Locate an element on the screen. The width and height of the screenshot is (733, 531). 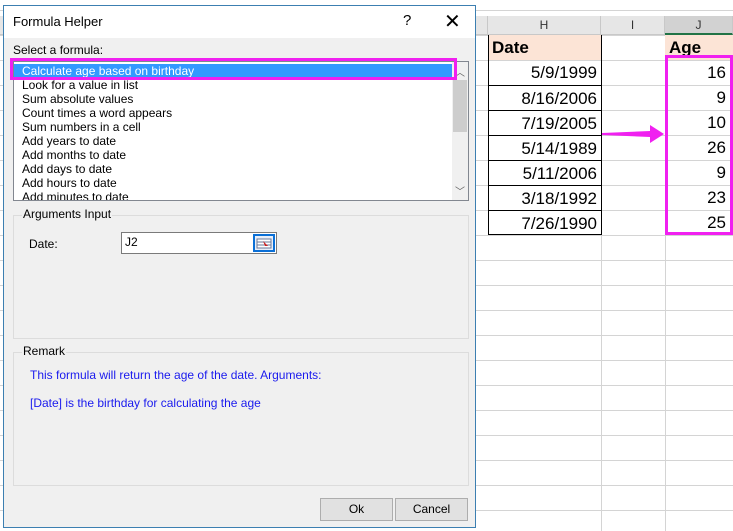
column-header-j: J is located at coordinates (699, 25).